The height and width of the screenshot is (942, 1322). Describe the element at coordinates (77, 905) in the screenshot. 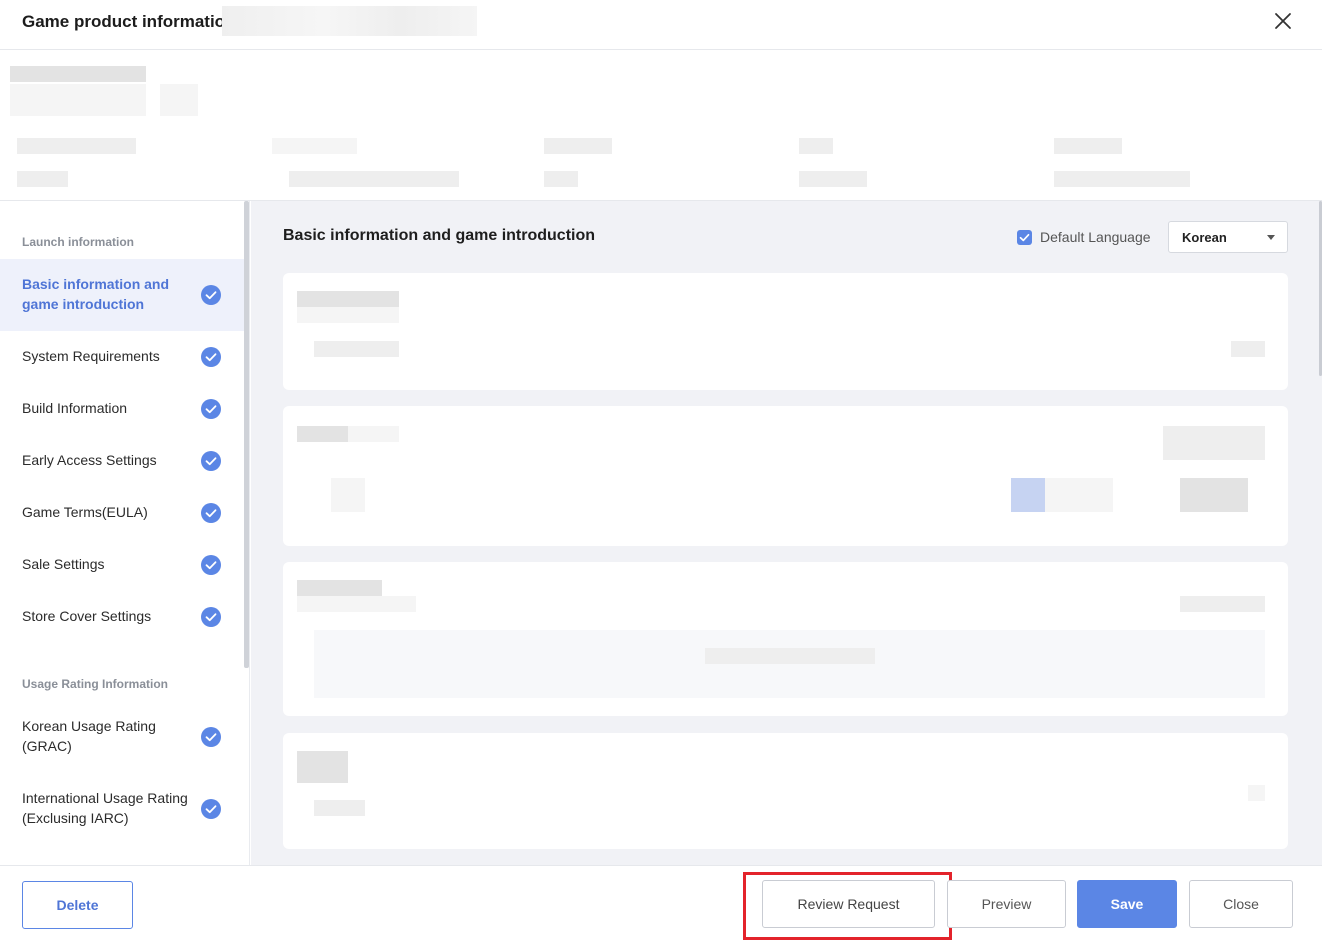

I see `delete-button: Delete` at that location.